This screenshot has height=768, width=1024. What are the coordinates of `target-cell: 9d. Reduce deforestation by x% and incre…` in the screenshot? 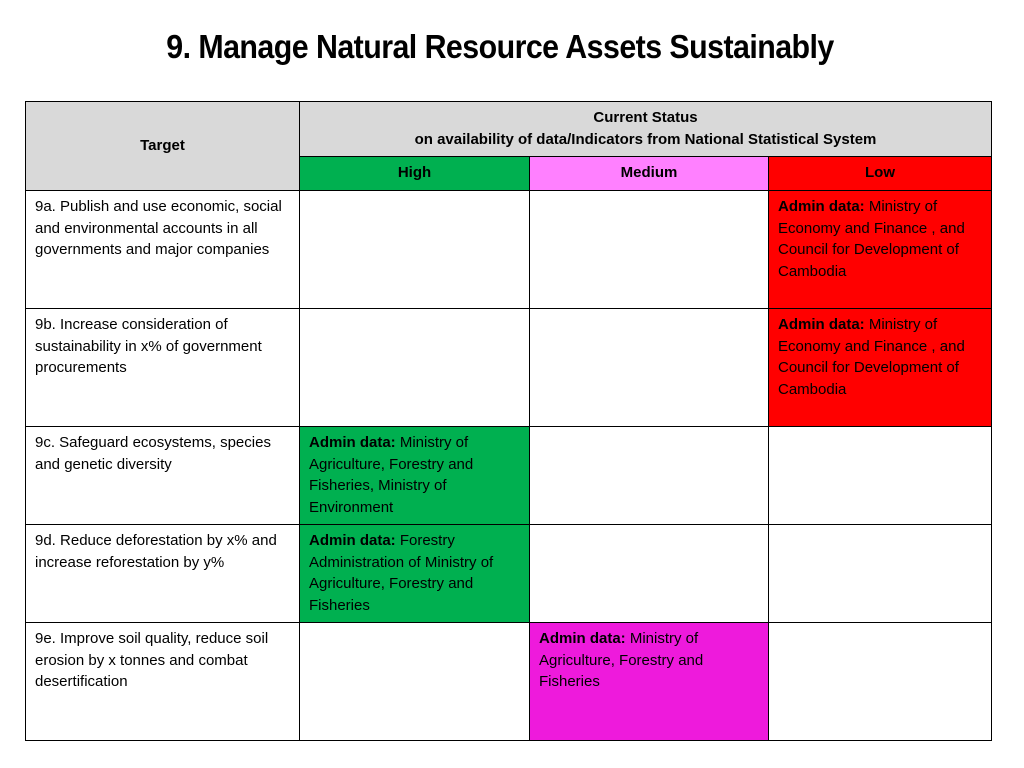 It's located at (162, 573).